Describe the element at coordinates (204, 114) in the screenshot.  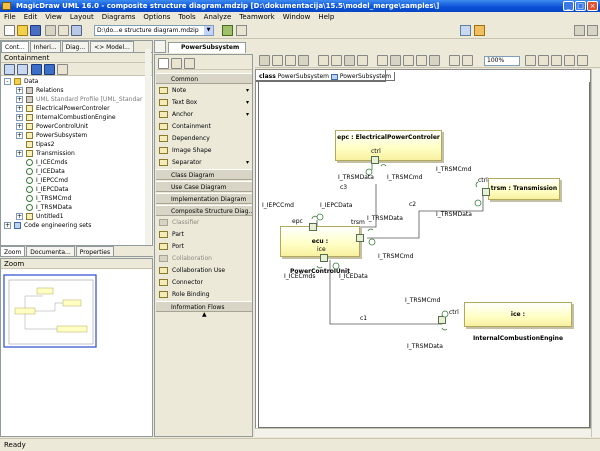
I see `palette-item: Anchor ▾` at that location.